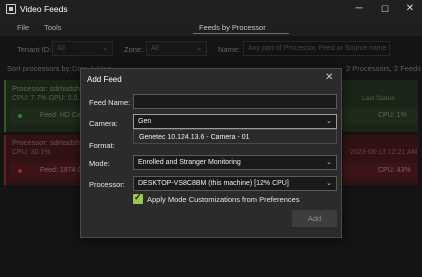 Image resolution: width=422 pixels, height=277 pixels. Describe the element at coordinates (213, 183) in the screenshot. I see `processor-select-value: DESKTOP-VS8C8BM (this machine) [12% CPU]` at that location.